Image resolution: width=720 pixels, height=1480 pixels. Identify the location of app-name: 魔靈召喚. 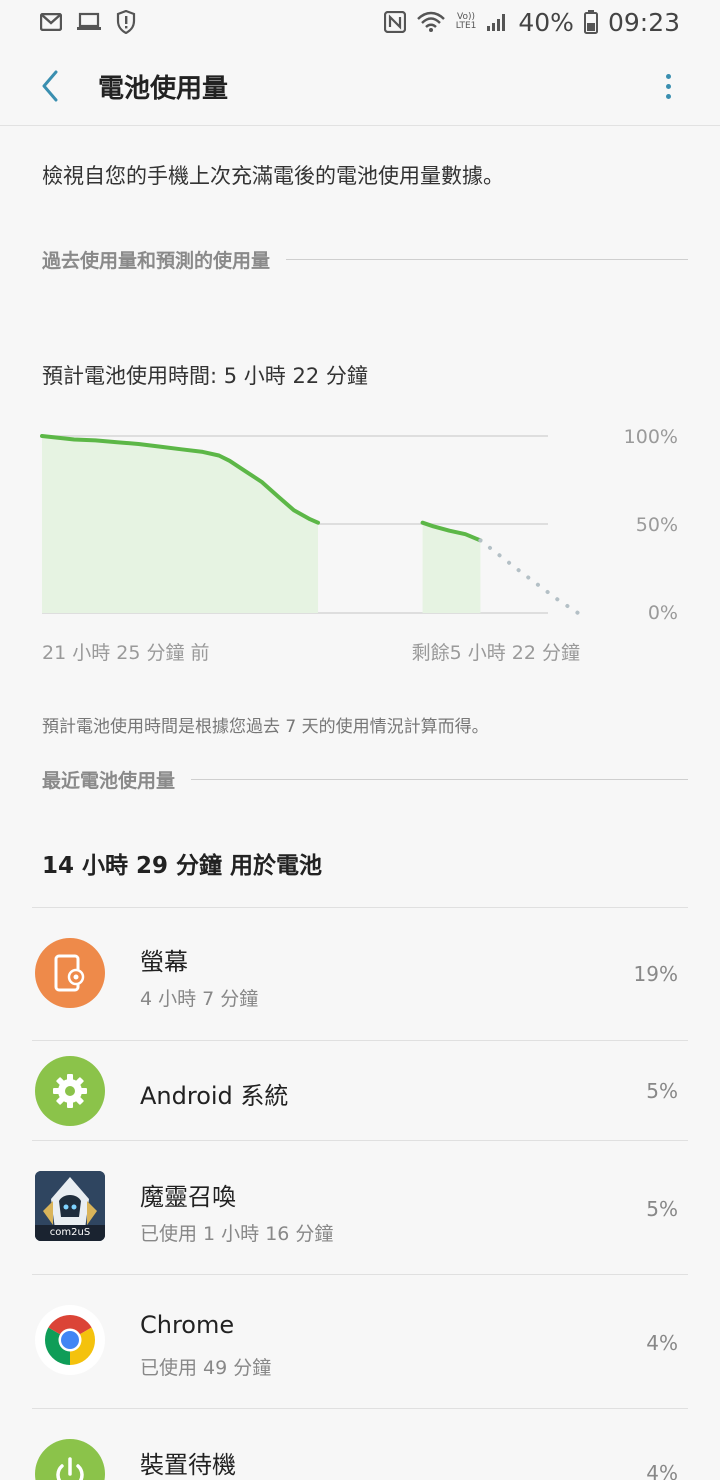
(188, 1197).